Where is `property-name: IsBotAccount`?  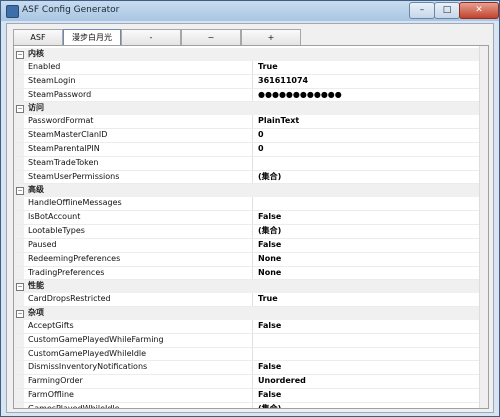
property-name: IsBotAccount is located at coordinates (54, 217).